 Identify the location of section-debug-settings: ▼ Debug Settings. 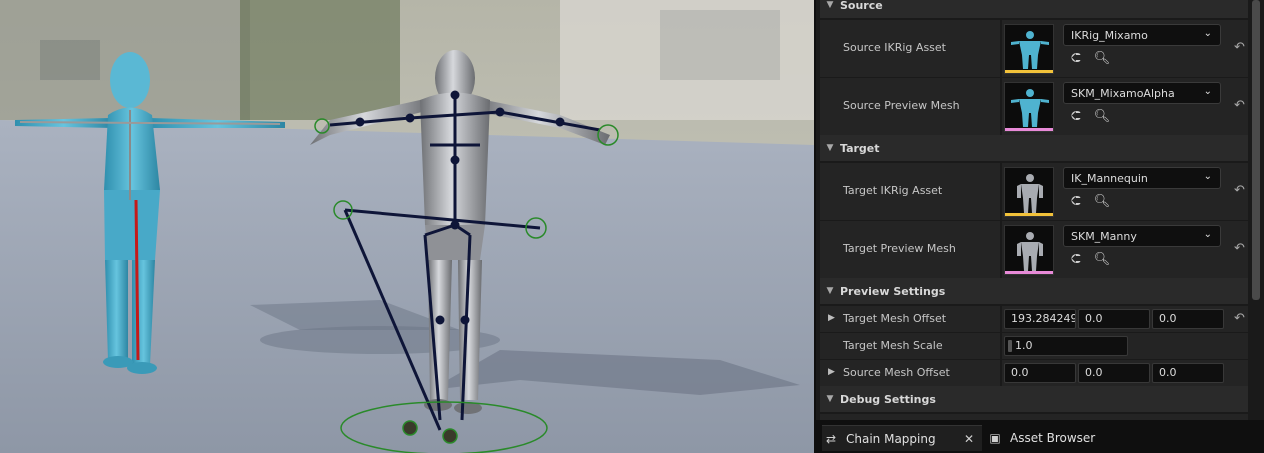
(1034, 399).